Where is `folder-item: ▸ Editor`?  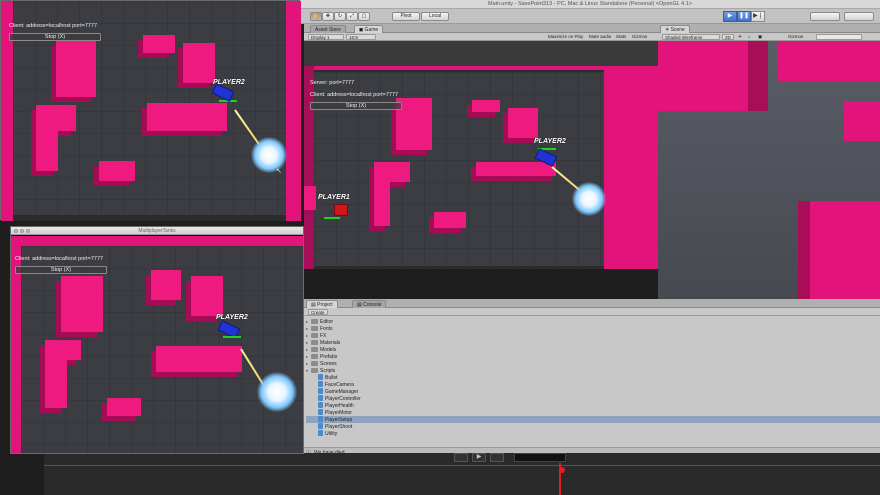
folder-item: ▸ Editor is located at coordinates (319, 321).